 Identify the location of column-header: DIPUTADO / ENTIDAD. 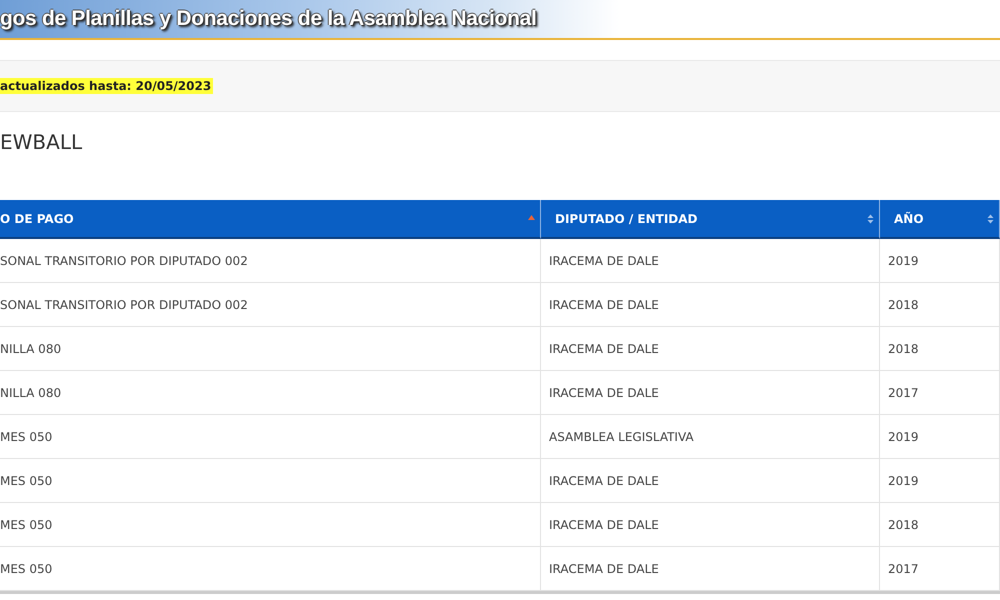
(710, 219).